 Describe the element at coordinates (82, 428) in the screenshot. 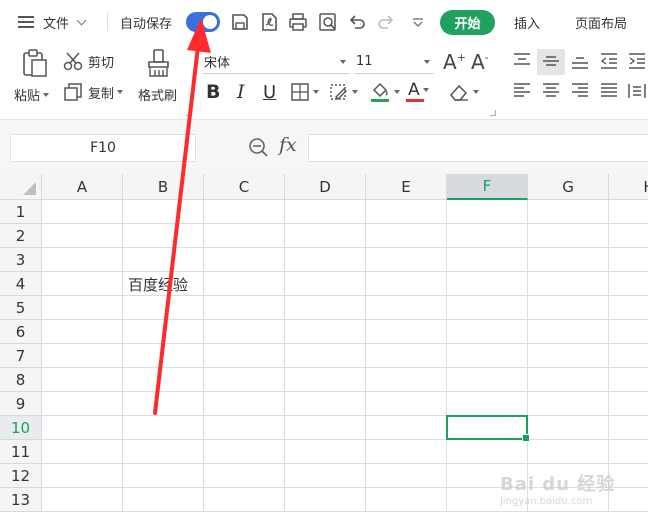

I see `cell-a10` at that location.